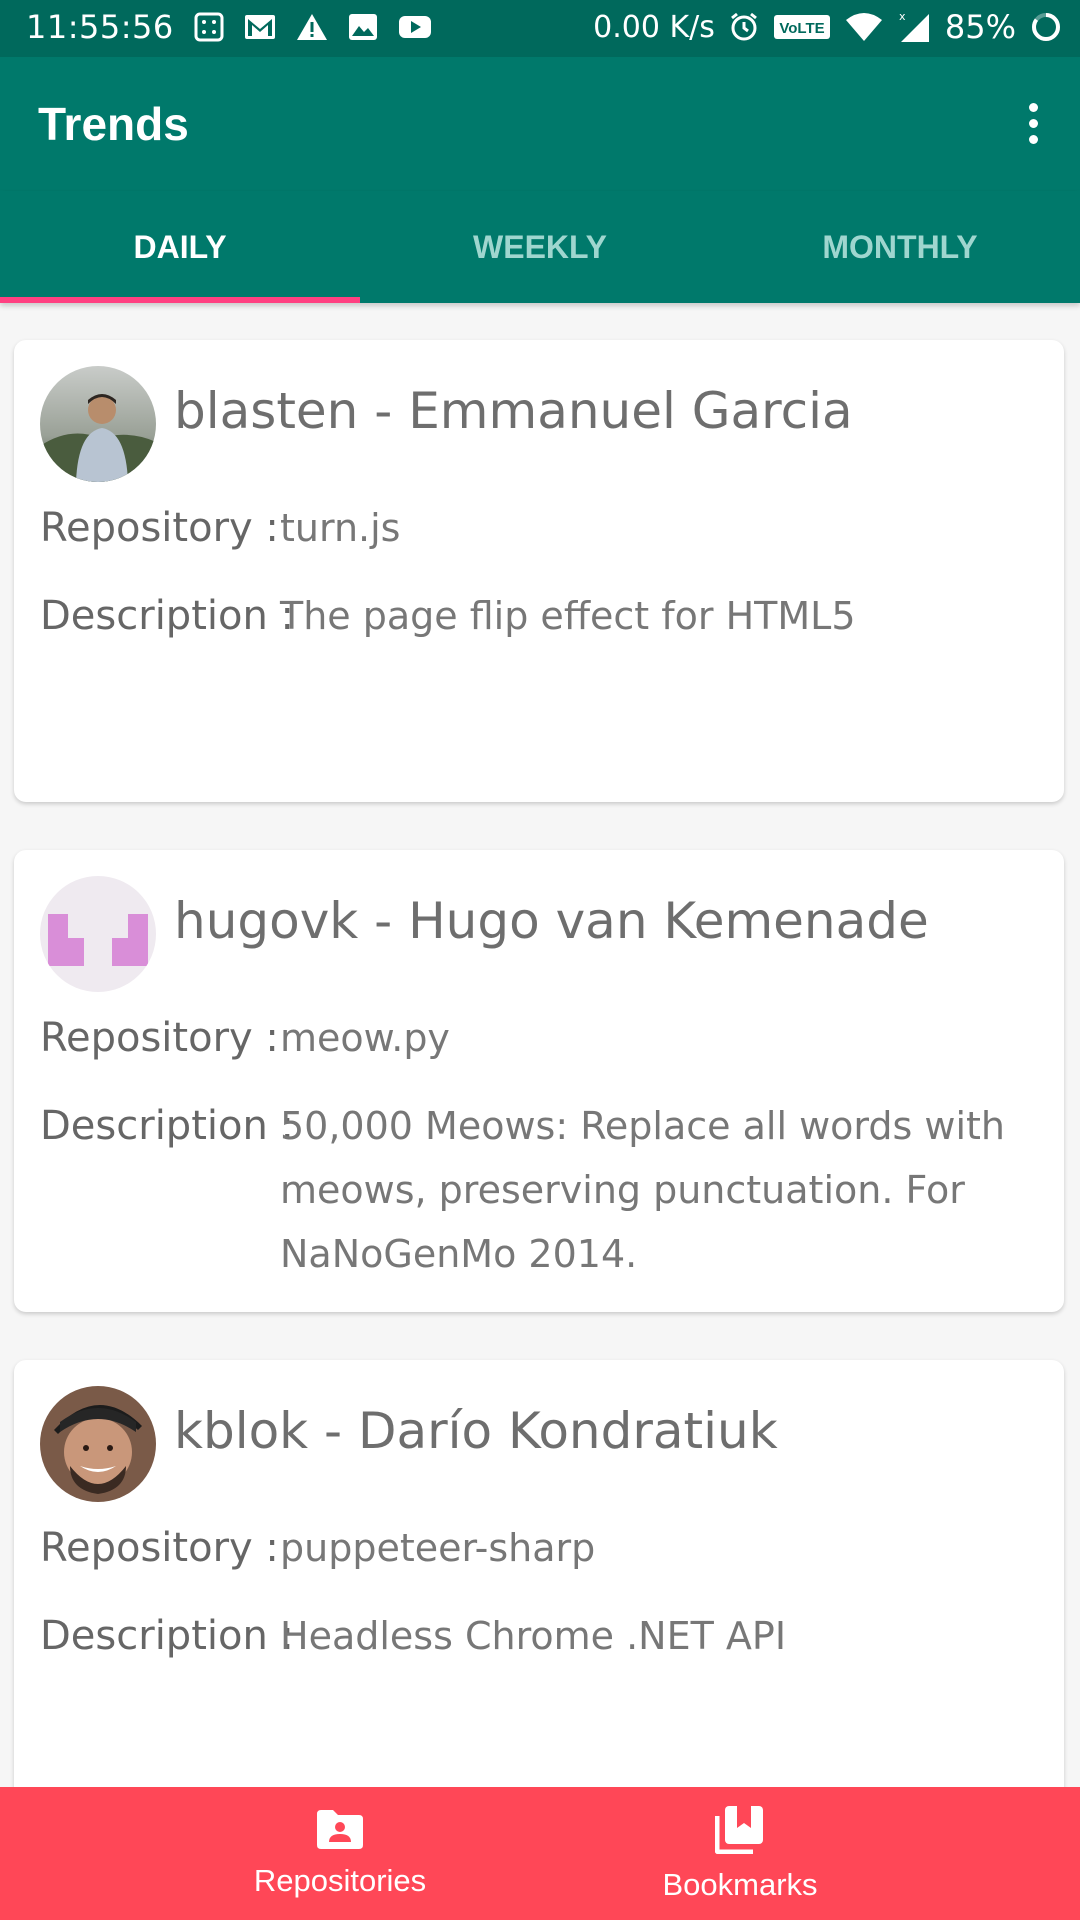 The width and height of the screenshot is (1080, 1920). Describe the element at coordinates (739, 1831) in the screenshot. I see `bookmarks-stack-icon` at that location.